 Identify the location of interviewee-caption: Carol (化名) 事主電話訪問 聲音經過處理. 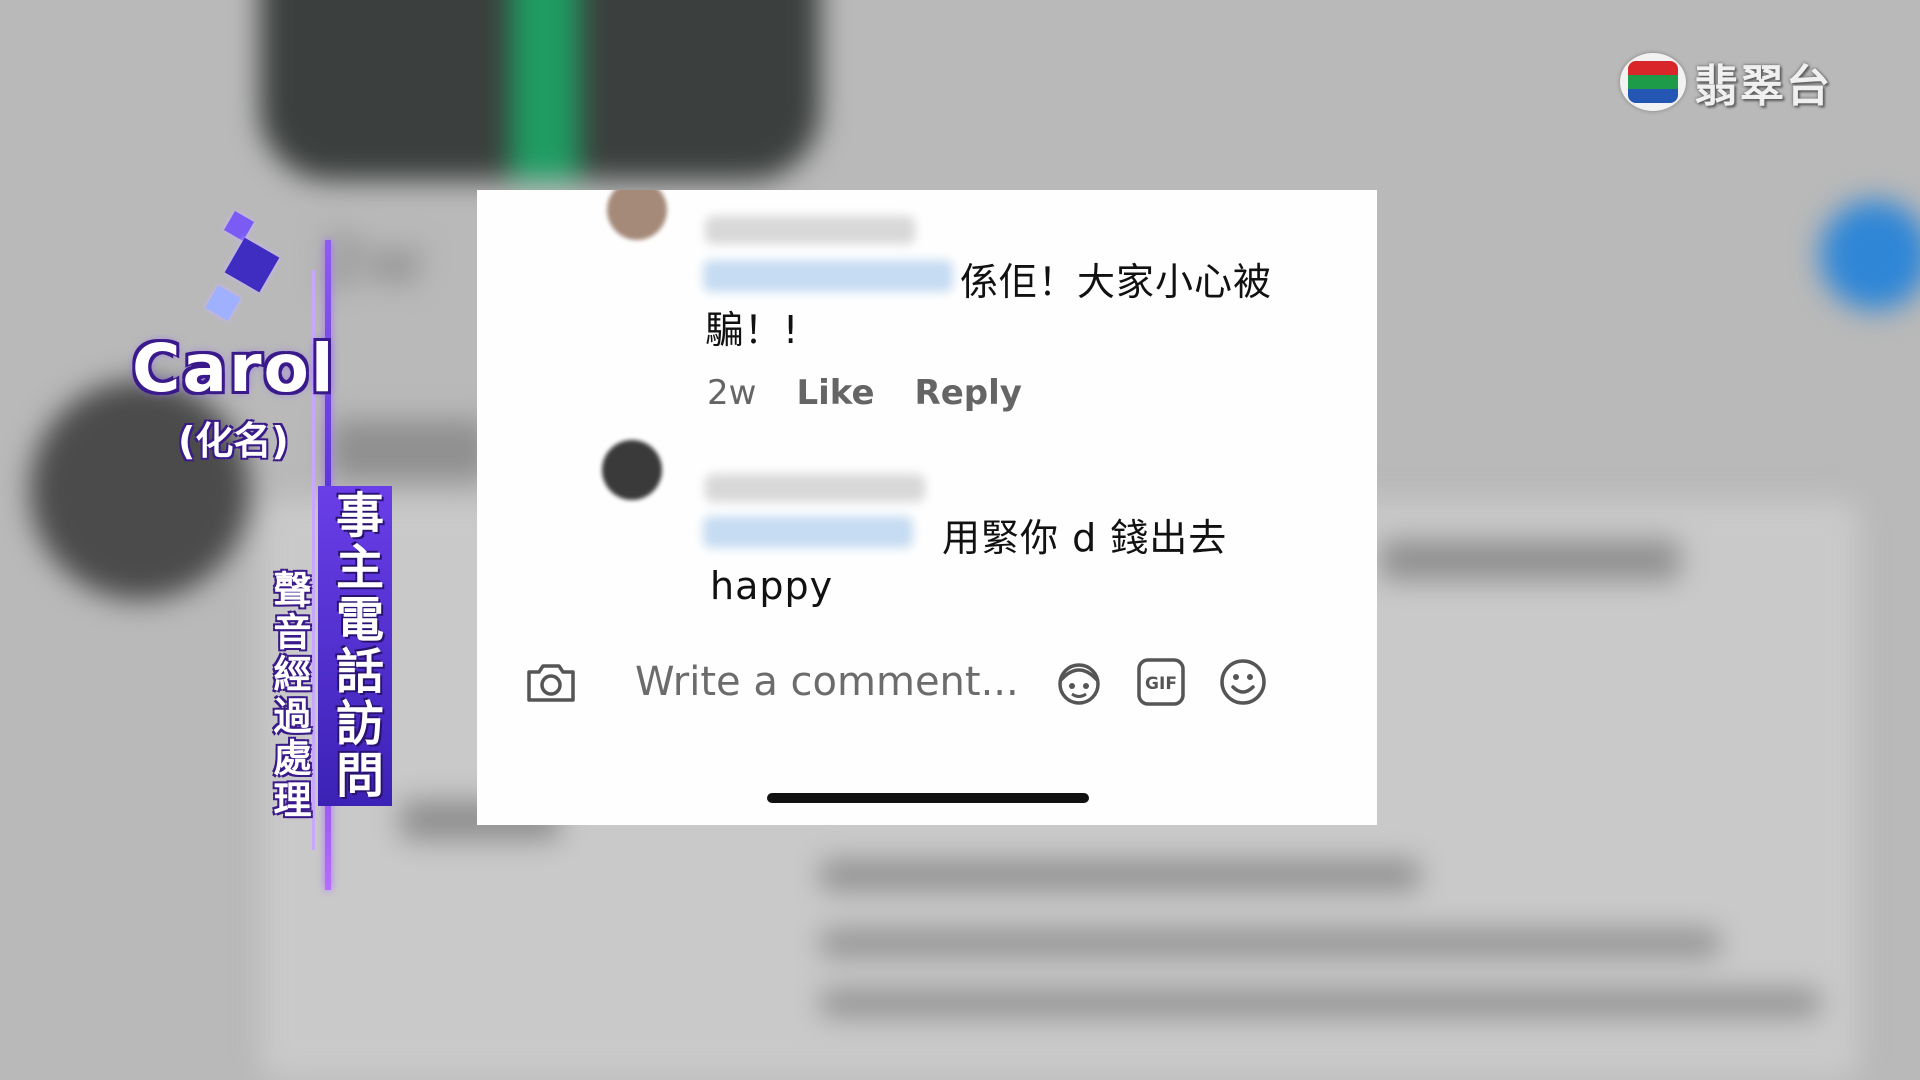
(256, 550).